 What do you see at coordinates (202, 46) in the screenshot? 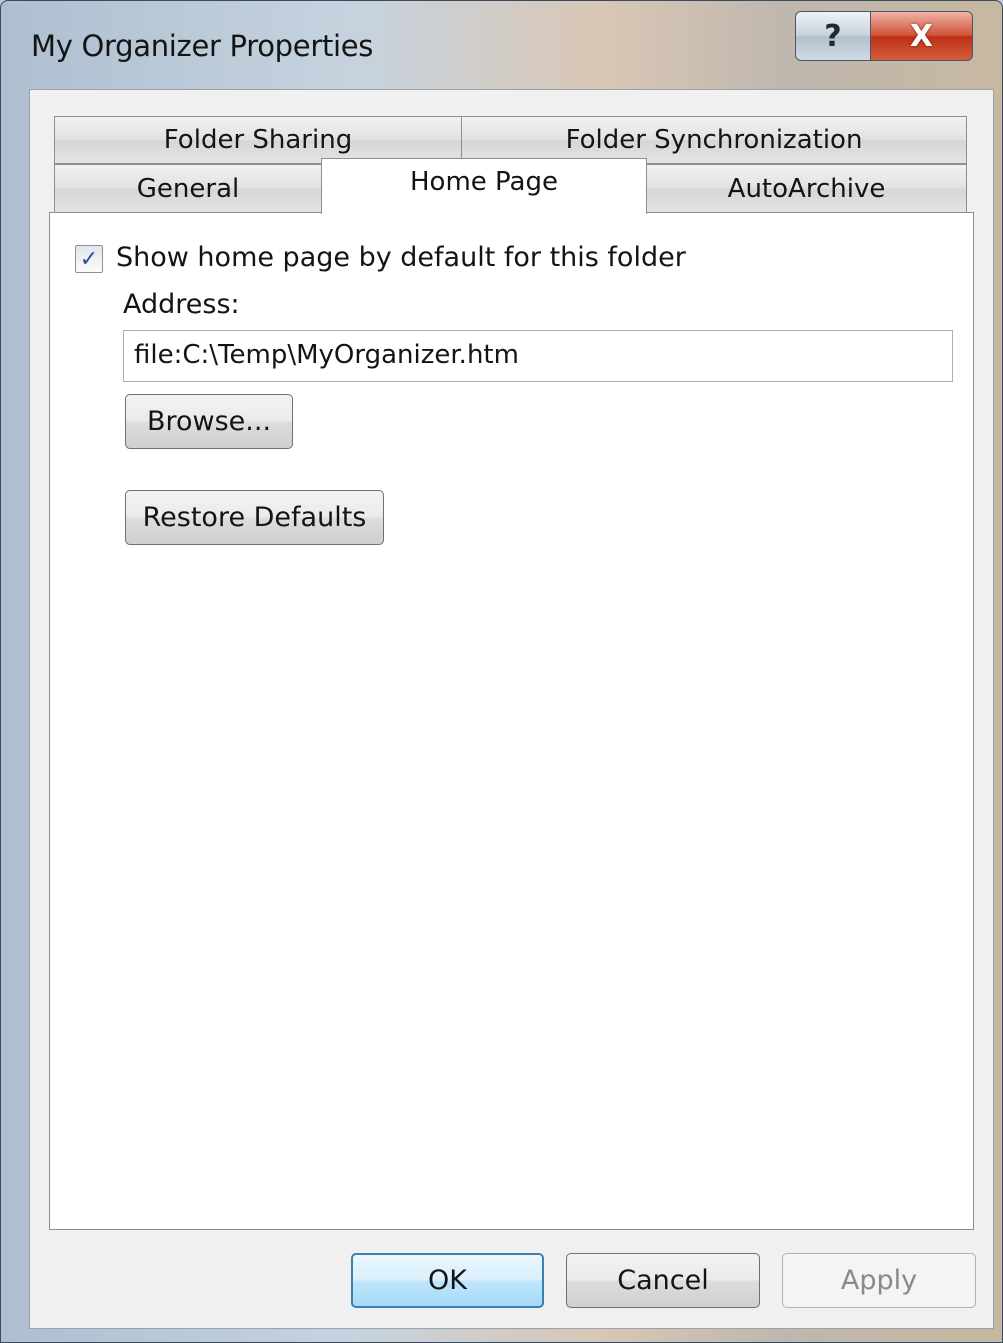
I see `window-title: My Organizer Properties` at bounding box center [202, 46].